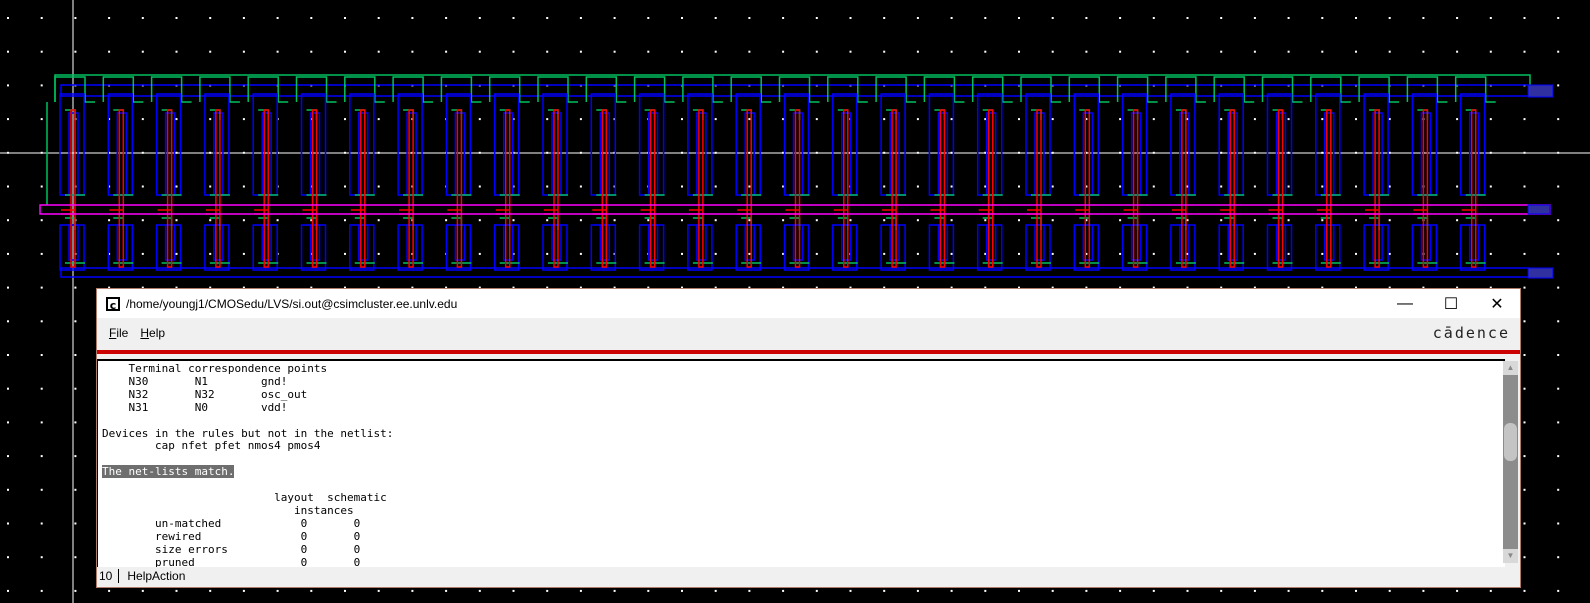 This screenshot has height=603, width=1590. I want to click on vertical-scrollbar: ▲ ▼, so click(1510, 462).